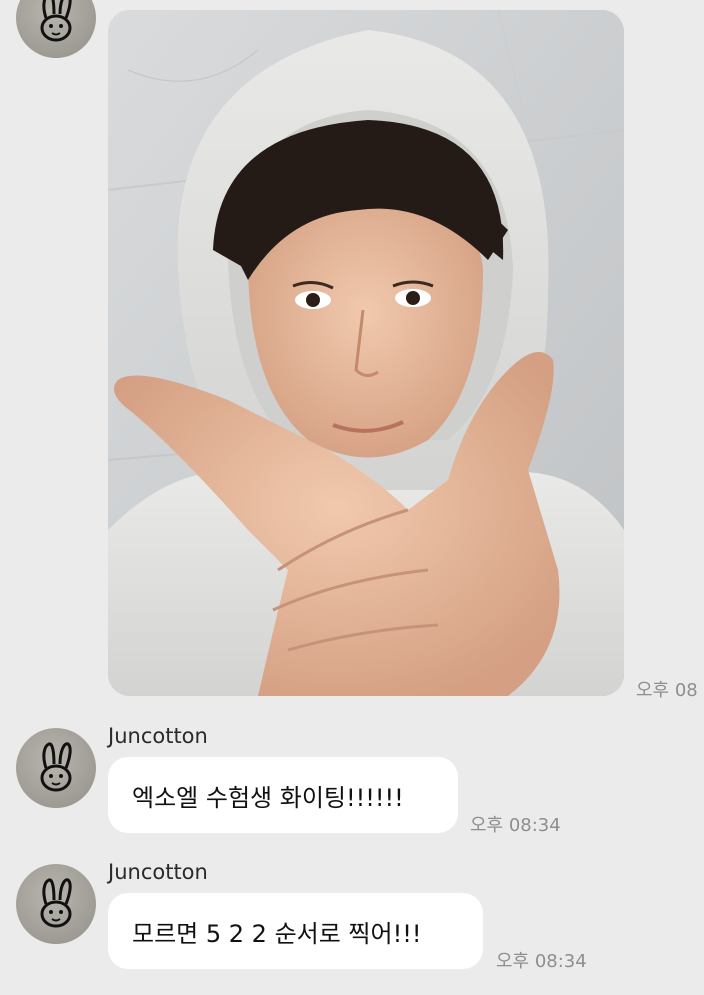  Describe the element at coordinates (283, 795) in the screenshot. I see `message-bubble: 엑소엘 수험생 화이팅!!!!!!` at that location.